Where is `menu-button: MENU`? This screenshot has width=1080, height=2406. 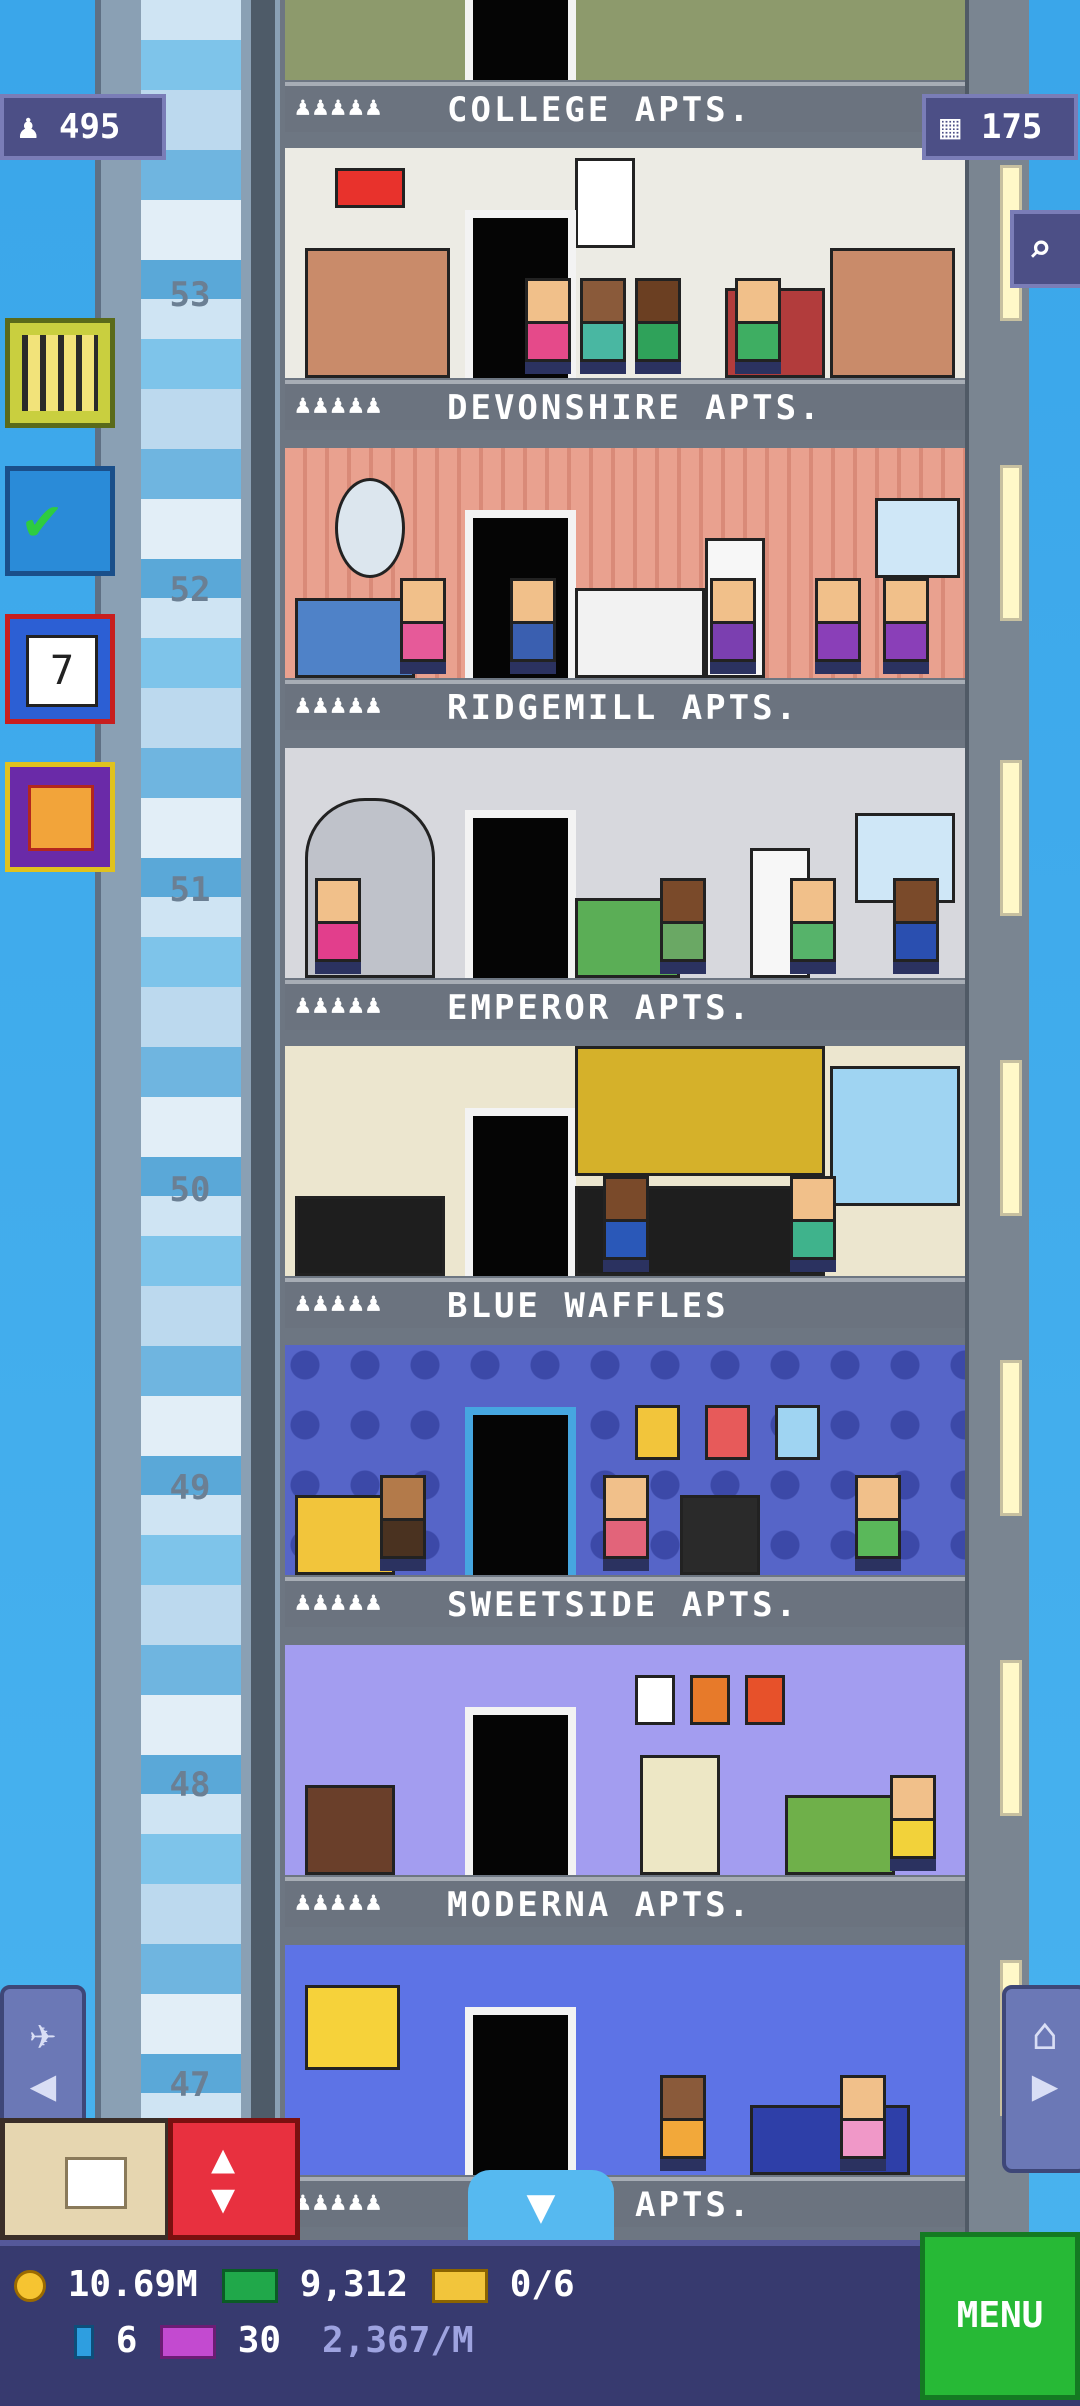
menu-button: MENU is located at coordinates (1000, 2316).